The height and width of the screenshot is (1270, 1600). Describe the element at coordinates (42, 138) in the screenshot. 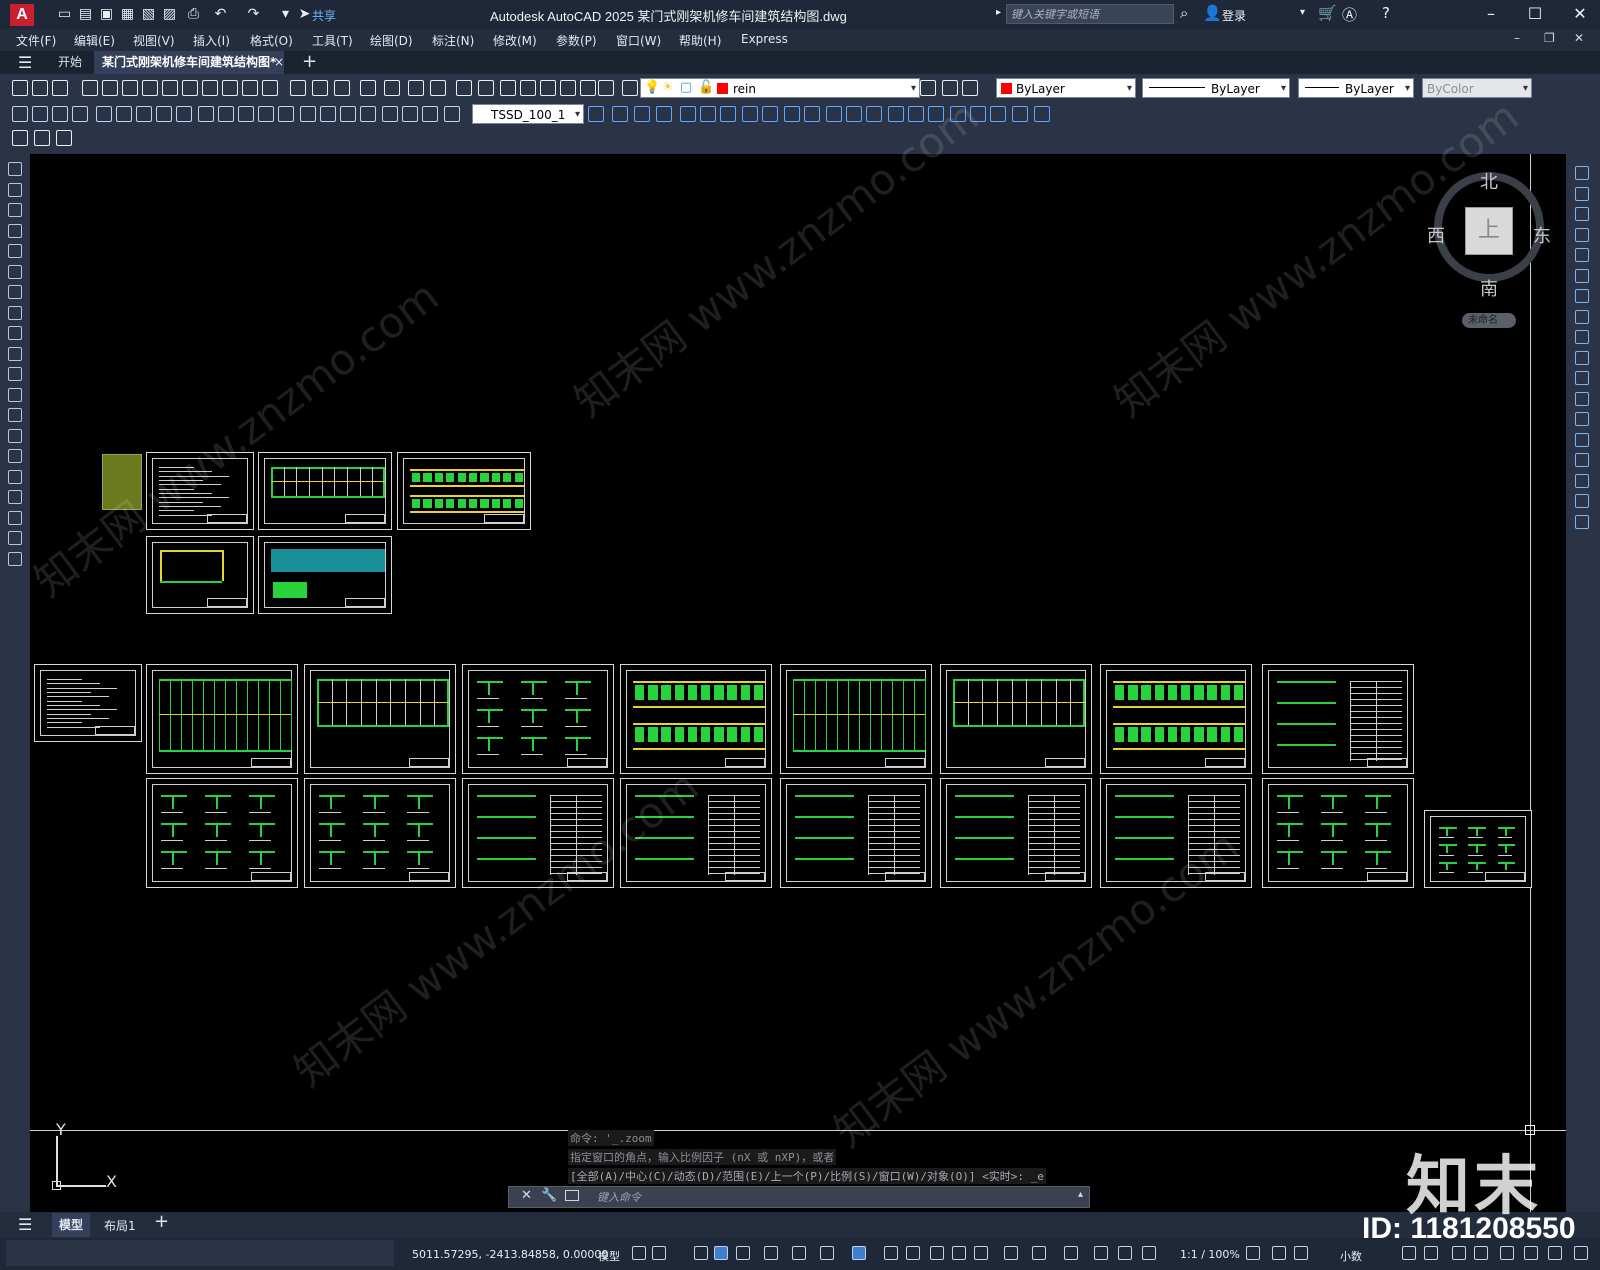

I see `extra-tool-icon` at that location.